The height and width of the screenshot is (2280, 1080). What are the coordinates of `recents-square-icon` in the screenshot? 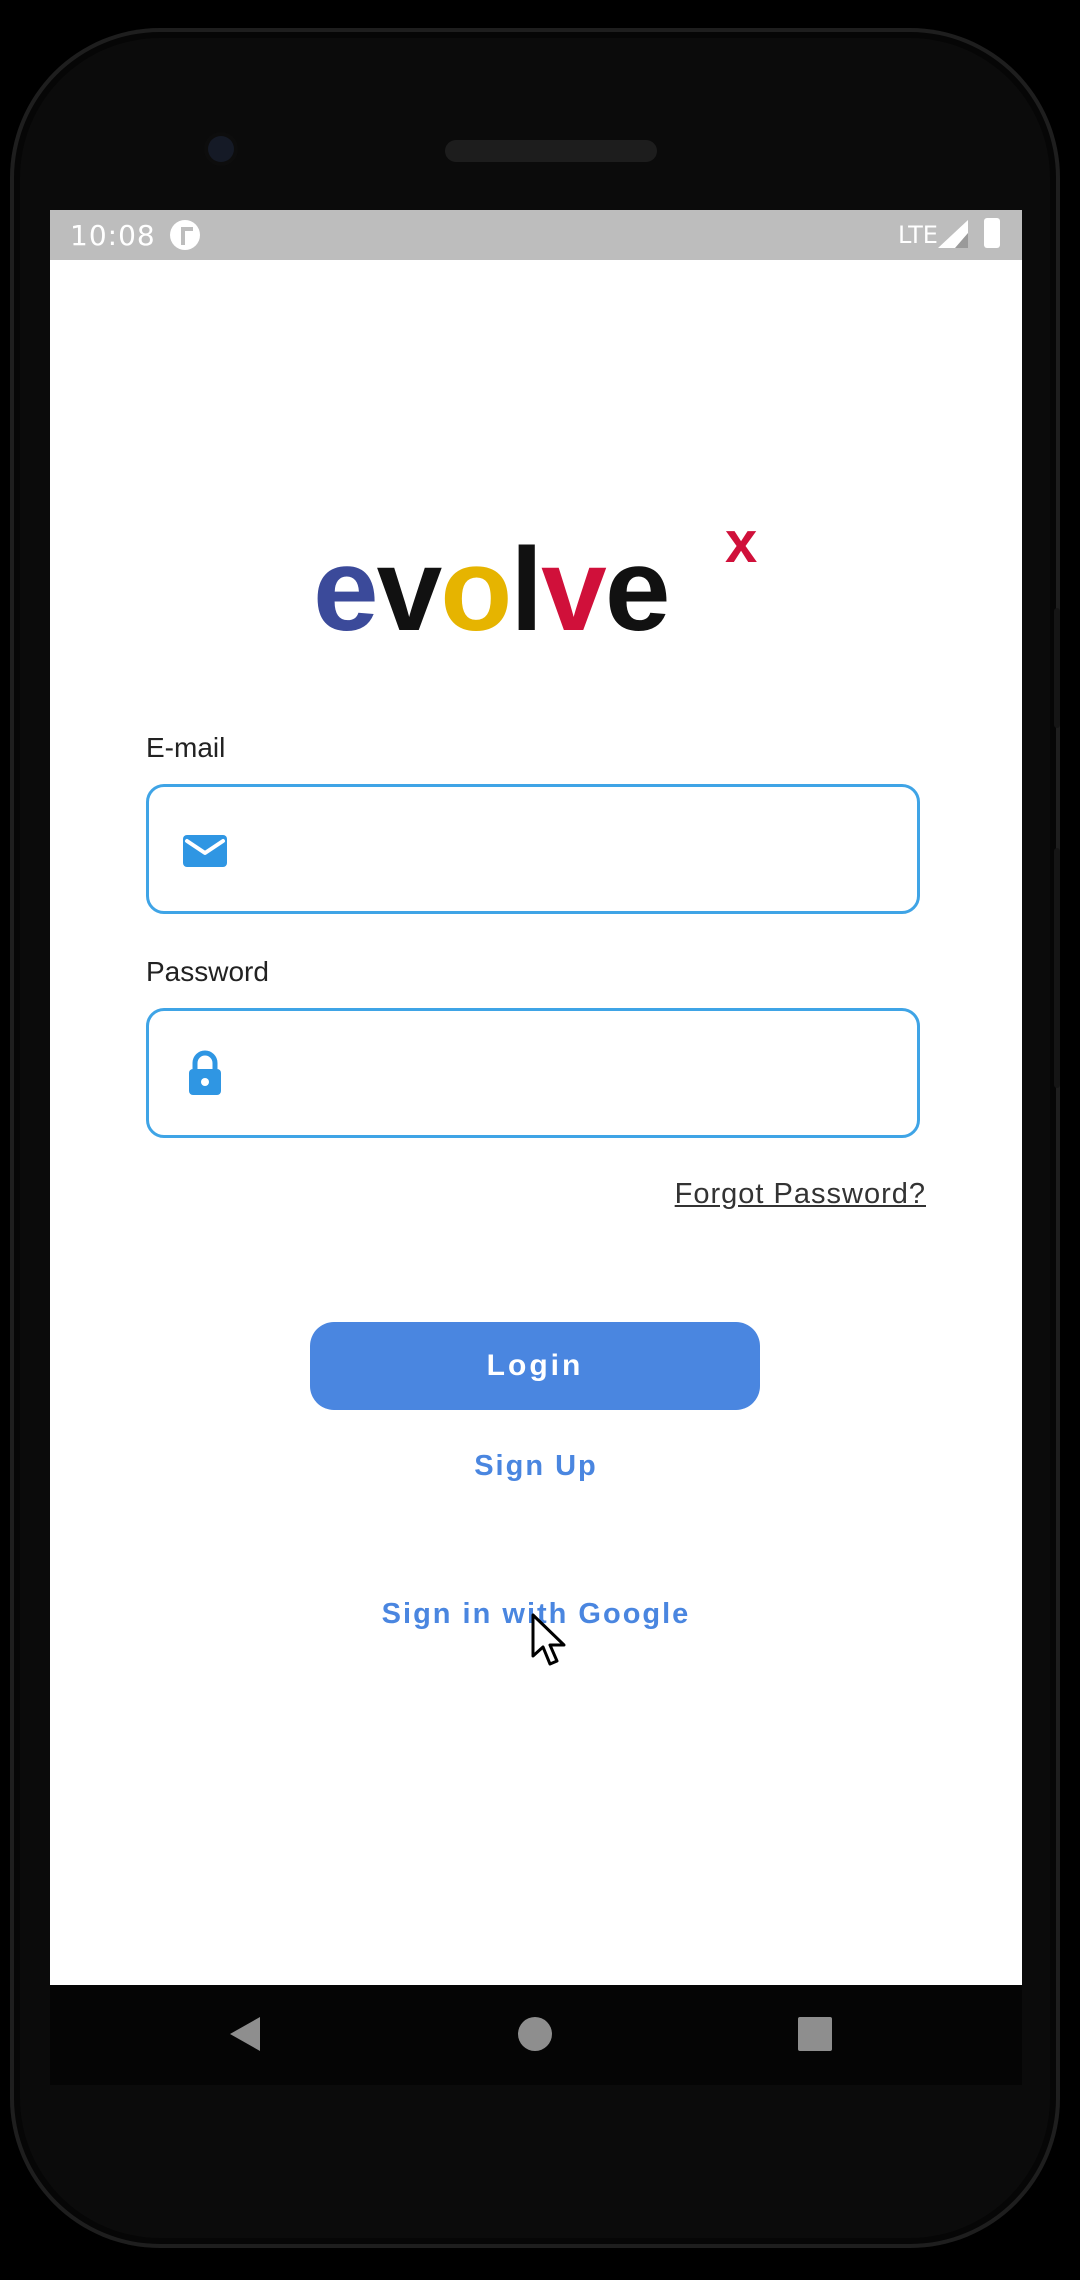 It's located at (815, 2034).